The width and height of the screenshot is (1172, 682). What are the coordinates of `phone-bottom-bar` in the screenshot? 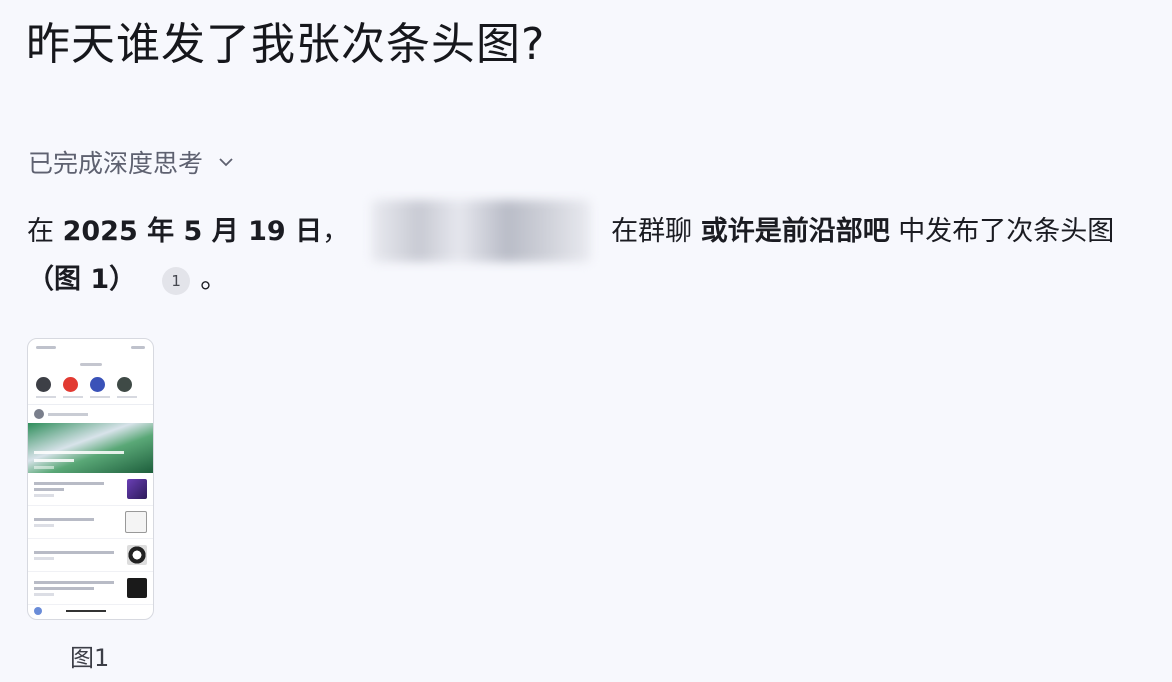 It's located at (90, 611).